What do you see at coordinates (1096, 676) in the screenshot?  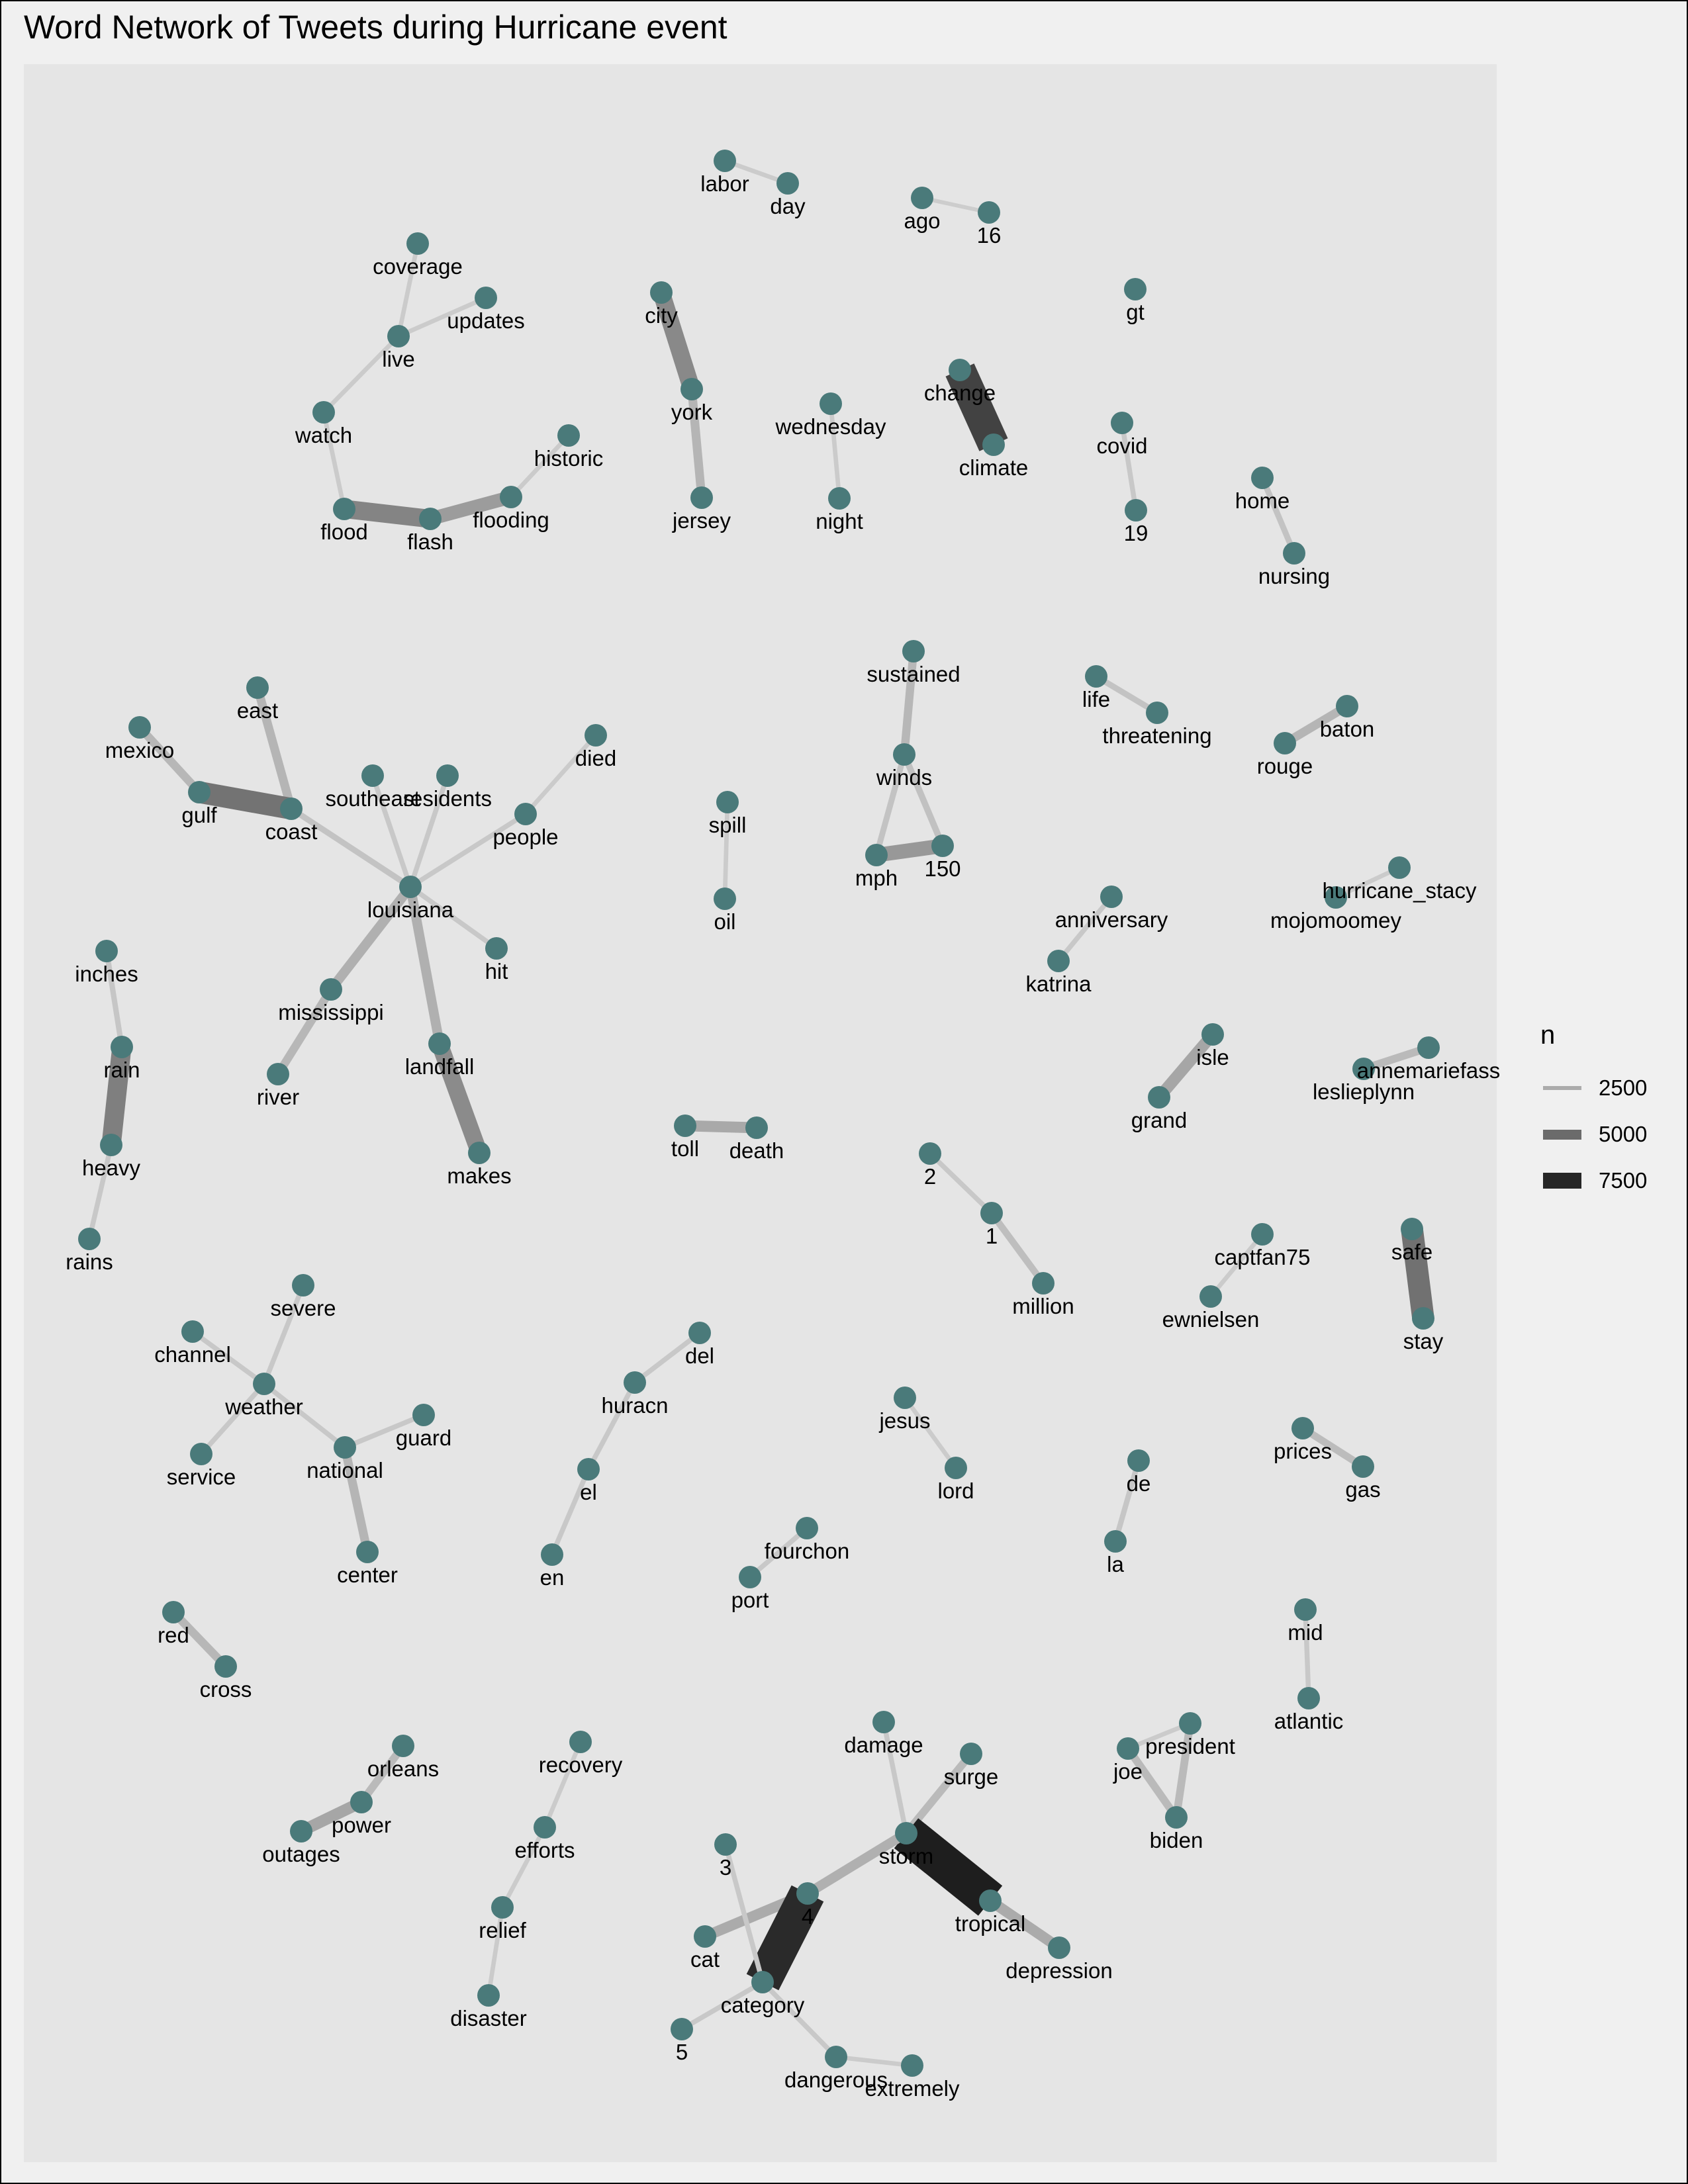 I see `node-life` at bounding box center [1096, 676].